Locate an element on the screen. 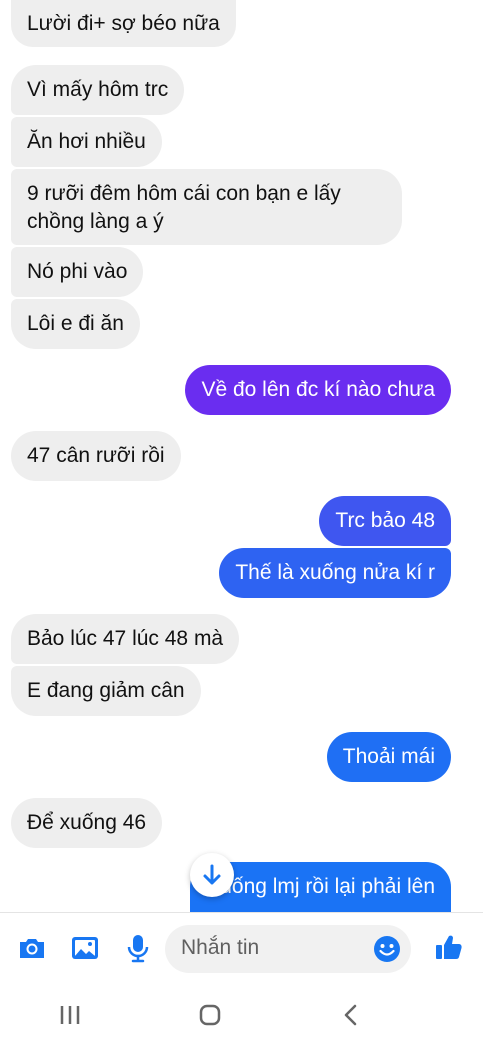 Image resolution: width=483 pixels, height=1046 pixels. emoji-button is located at coordinates (387, 949).